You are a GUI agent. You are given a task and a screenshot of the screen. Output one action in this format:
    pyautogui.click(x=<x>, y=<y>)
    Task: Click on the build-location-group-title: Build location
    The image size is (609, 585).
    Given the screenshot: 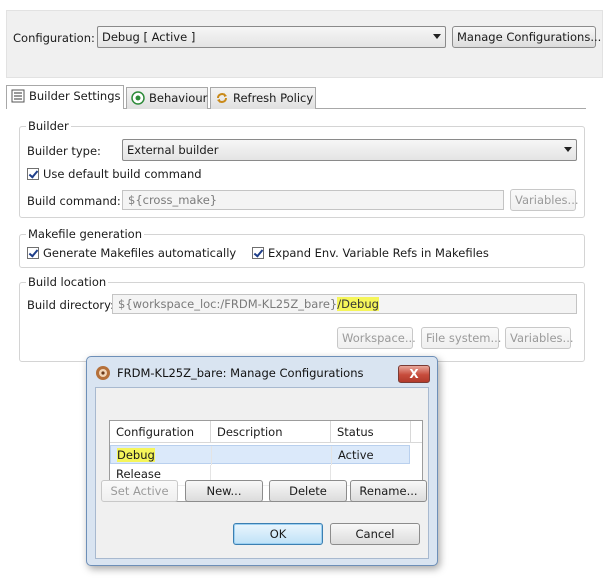 What is the action you would take?
    pyautogui.click(x=67, y=282)
    